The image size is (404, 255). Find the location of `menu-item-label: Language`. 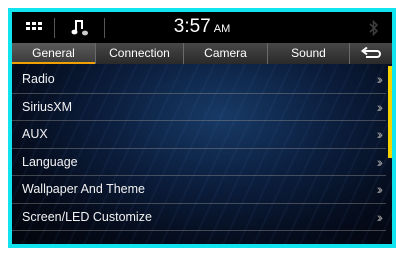

menu-item-label: Language is located at coordinates (50, 161).